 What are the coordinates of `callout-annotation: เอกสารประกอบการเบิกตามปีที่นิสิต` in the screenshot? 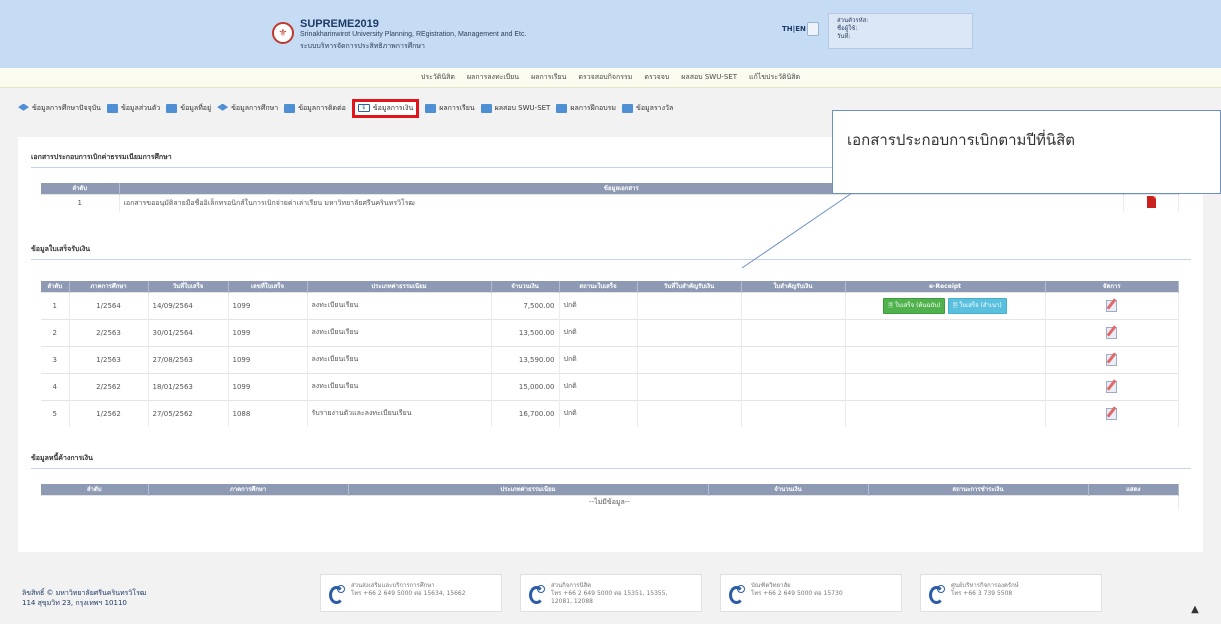 It's located at (1026, 152).